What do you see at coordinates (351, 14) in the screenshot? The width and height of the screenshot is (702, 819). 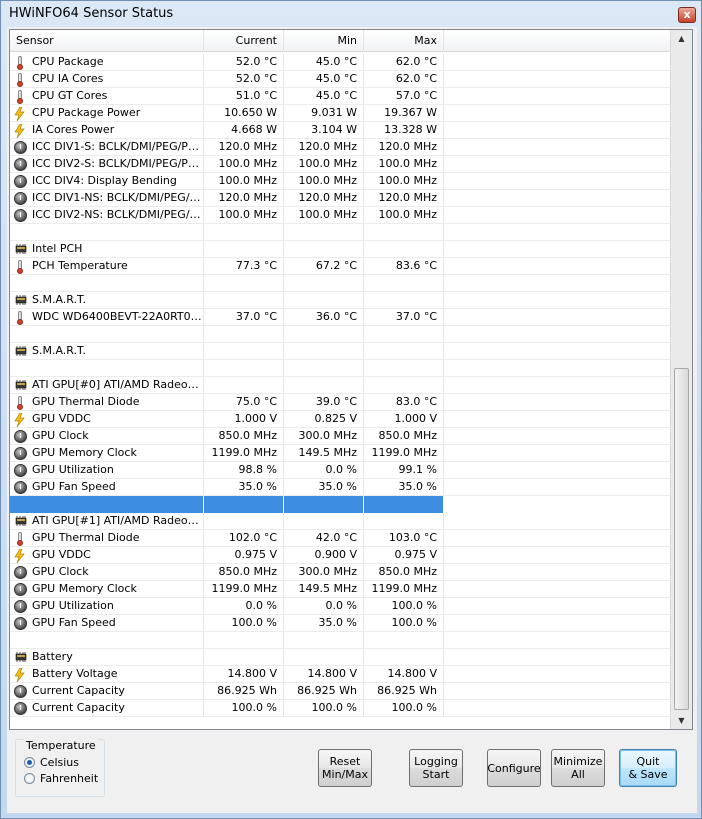 I see `title-bar: HWiNFO64 Sensor Status x` at bounding box center [351, 14].